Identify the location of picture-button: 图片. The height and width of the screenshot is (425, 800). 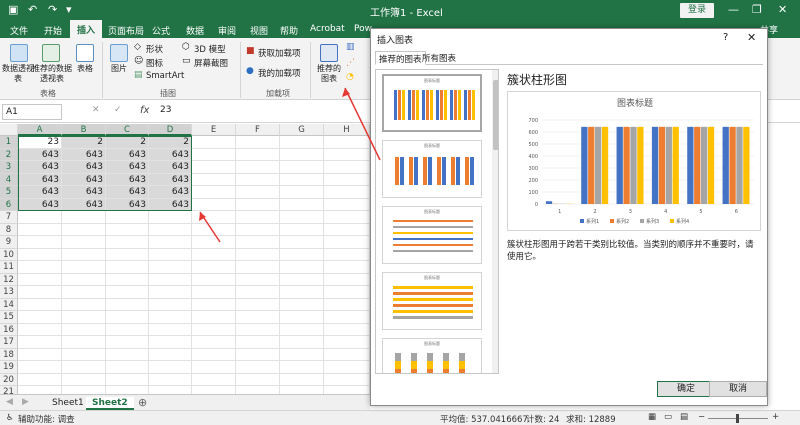
(119, 69).